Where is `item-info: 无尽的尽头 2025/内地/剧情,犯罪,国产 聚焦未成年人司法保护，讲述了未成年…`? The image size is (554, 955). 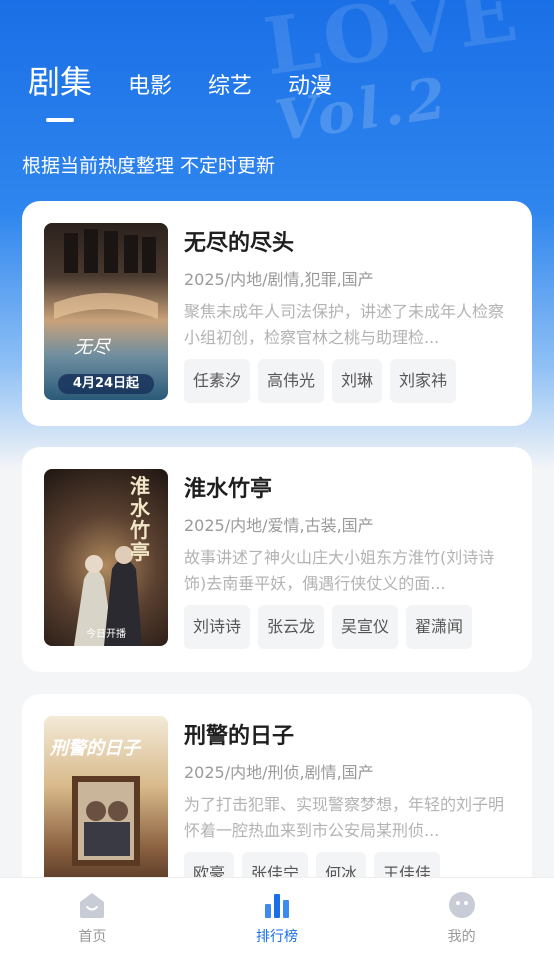 item-info: 无尽的尽头 2025/内地/剧情,犯罪,国产 聚焦未成年人司法保护，讲述了未成年… is located at coordinates (347, 313).